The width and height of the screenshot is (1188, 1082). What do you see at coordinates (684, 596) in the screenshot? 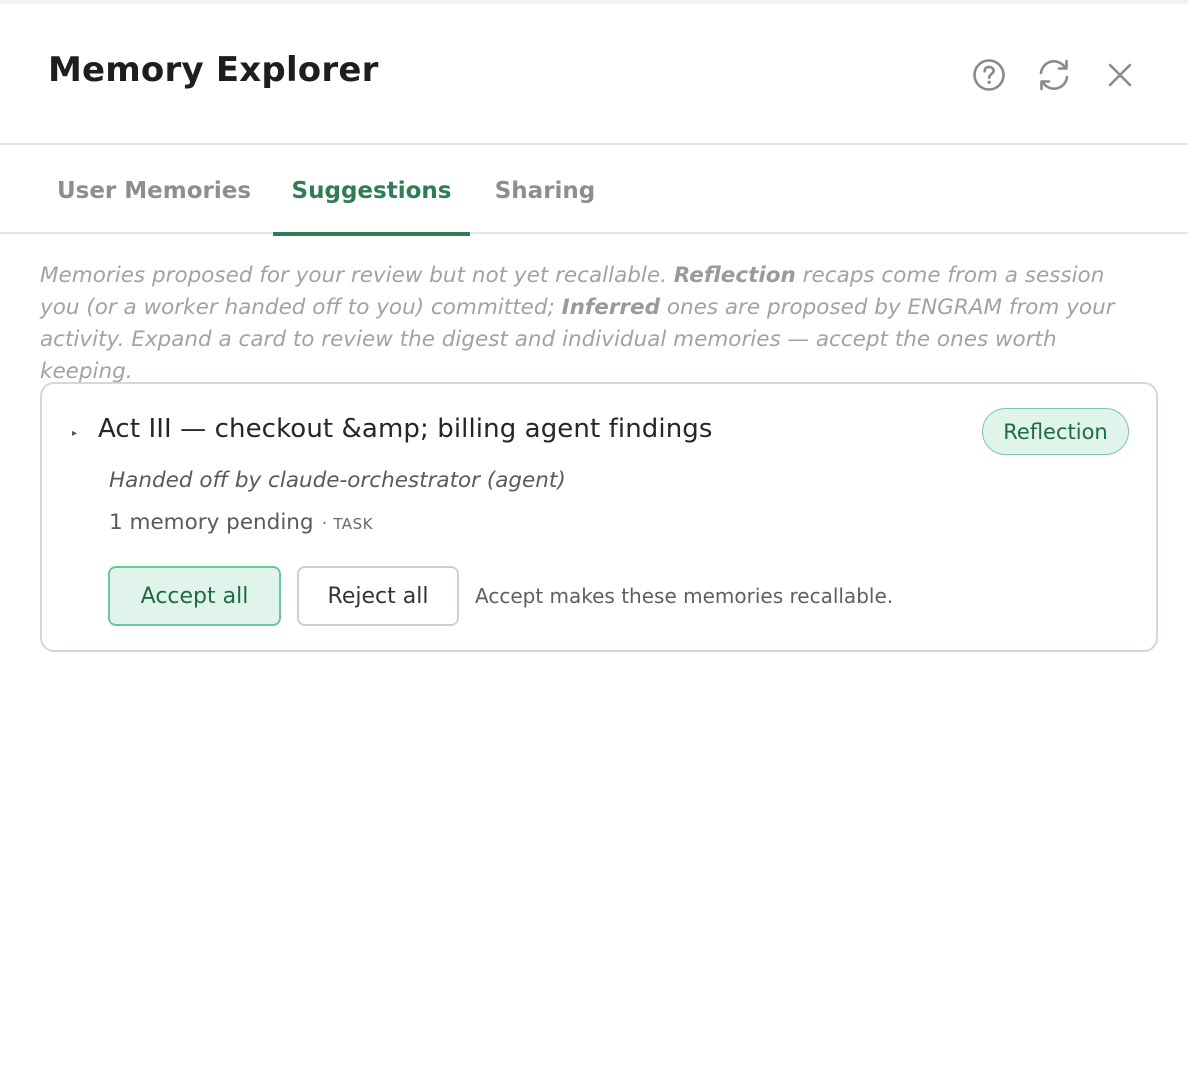
I see `accept-note: Accept makes these memories recallable.` at bounding box center [684, 596].